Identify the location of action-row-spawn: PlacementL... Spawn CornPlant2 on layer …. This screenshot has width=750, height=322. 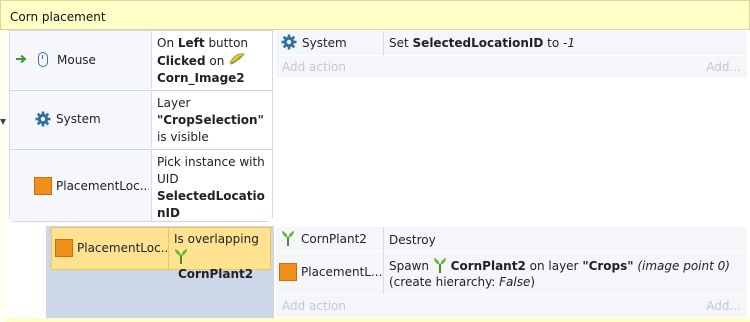
(511, 273).